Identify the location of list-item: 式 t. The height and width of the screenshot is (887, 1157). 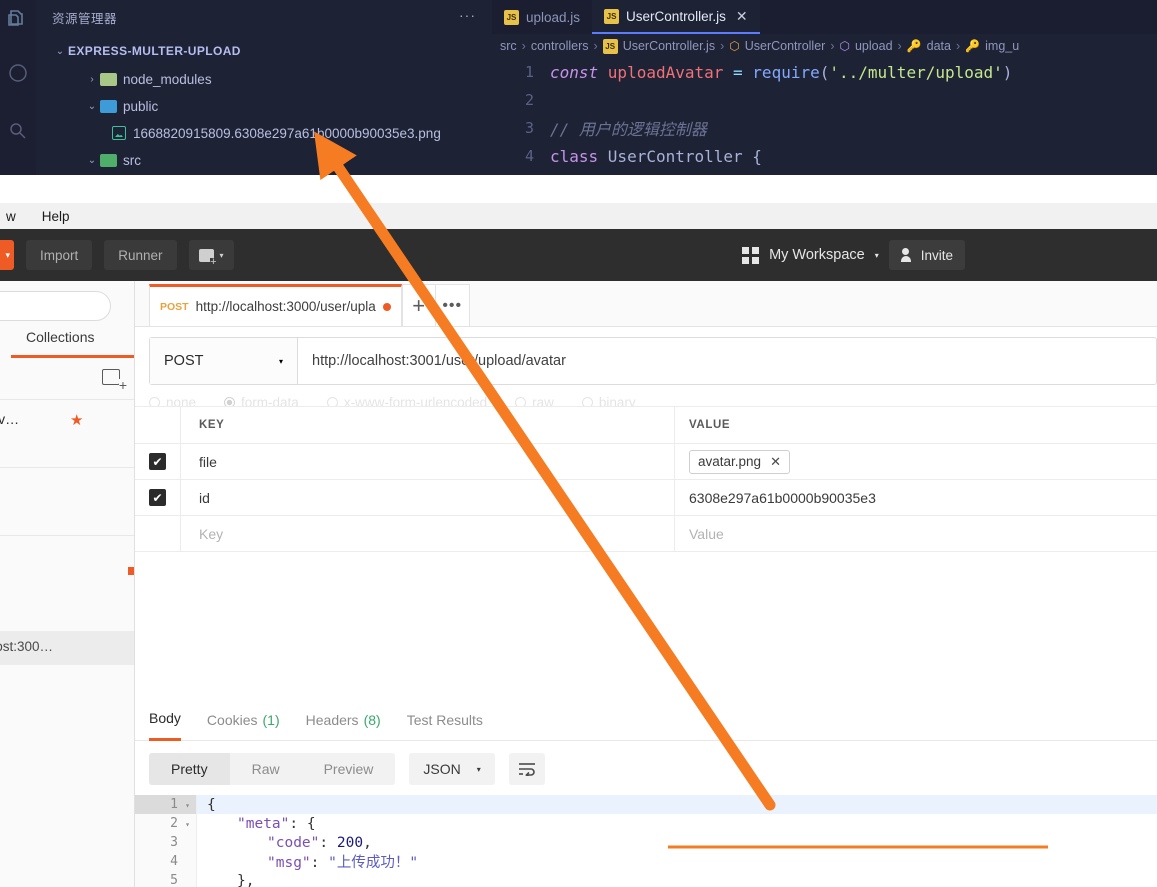
(67, 569).